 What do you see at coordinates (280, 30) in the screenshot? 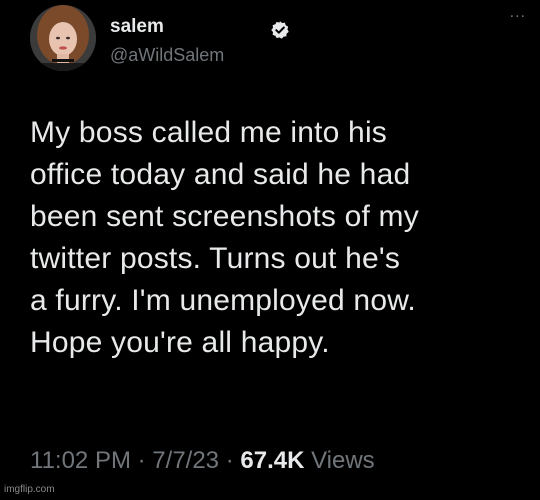
I see `verified-badge-icon` at bounding box center [280, 30].